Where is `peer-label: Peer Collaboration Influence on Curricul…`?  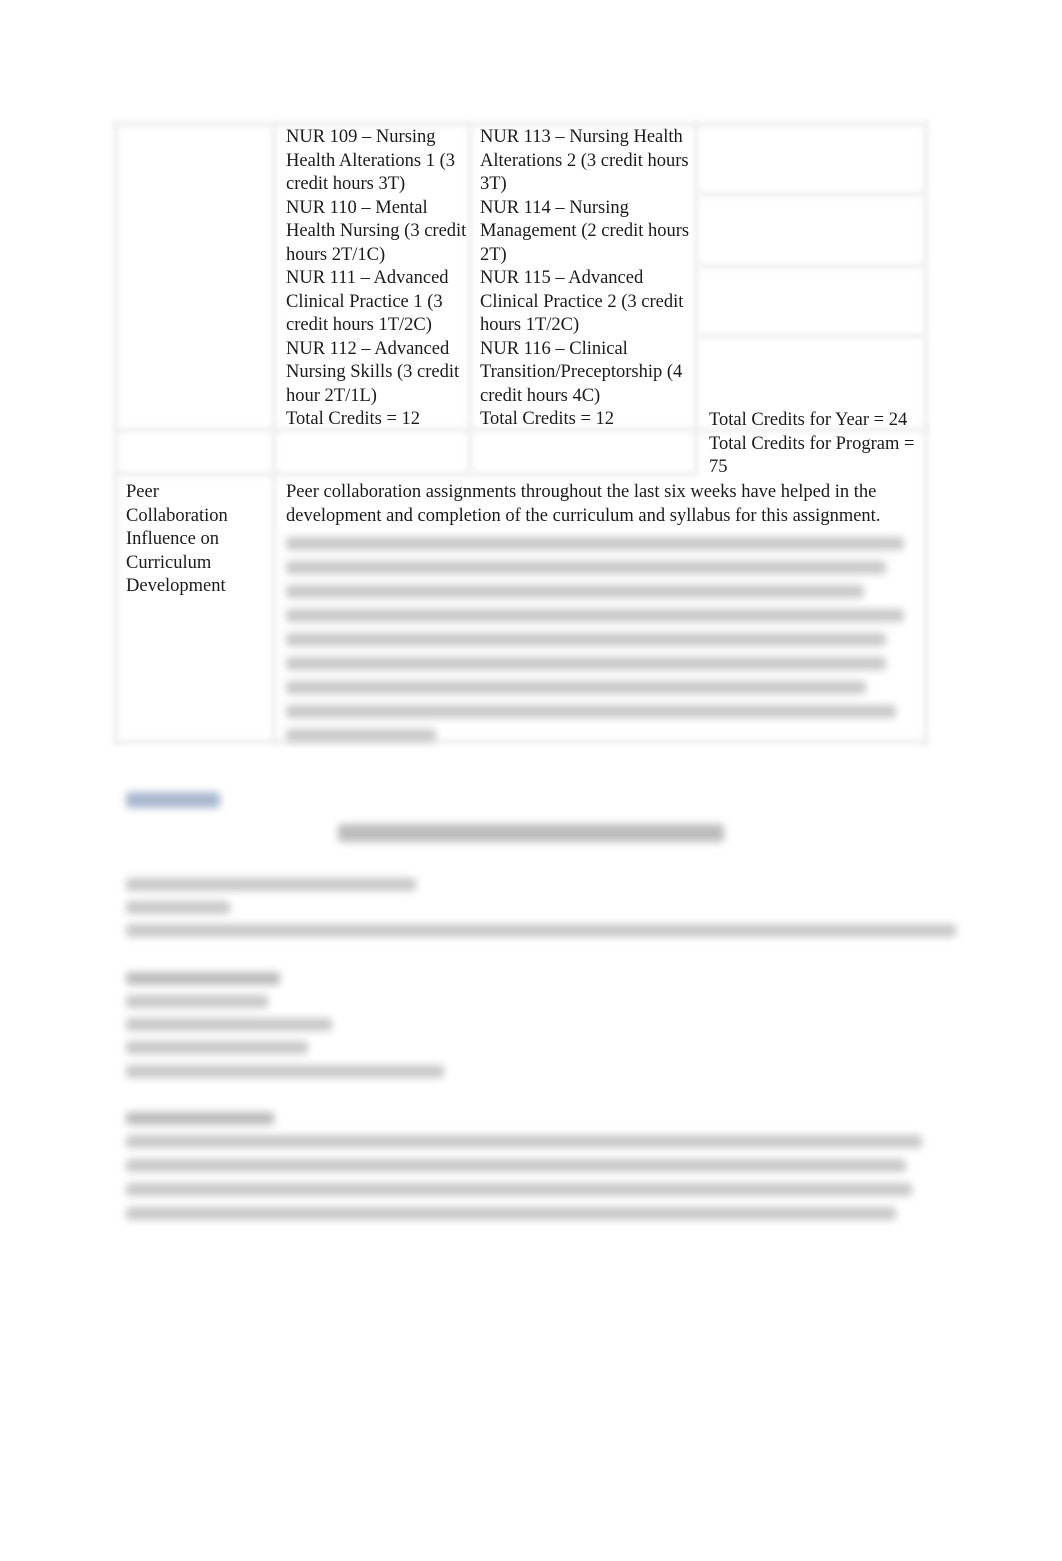
peer-label: Peer Collaboration Influence on Curricul… is located at coordinates (177, 539).